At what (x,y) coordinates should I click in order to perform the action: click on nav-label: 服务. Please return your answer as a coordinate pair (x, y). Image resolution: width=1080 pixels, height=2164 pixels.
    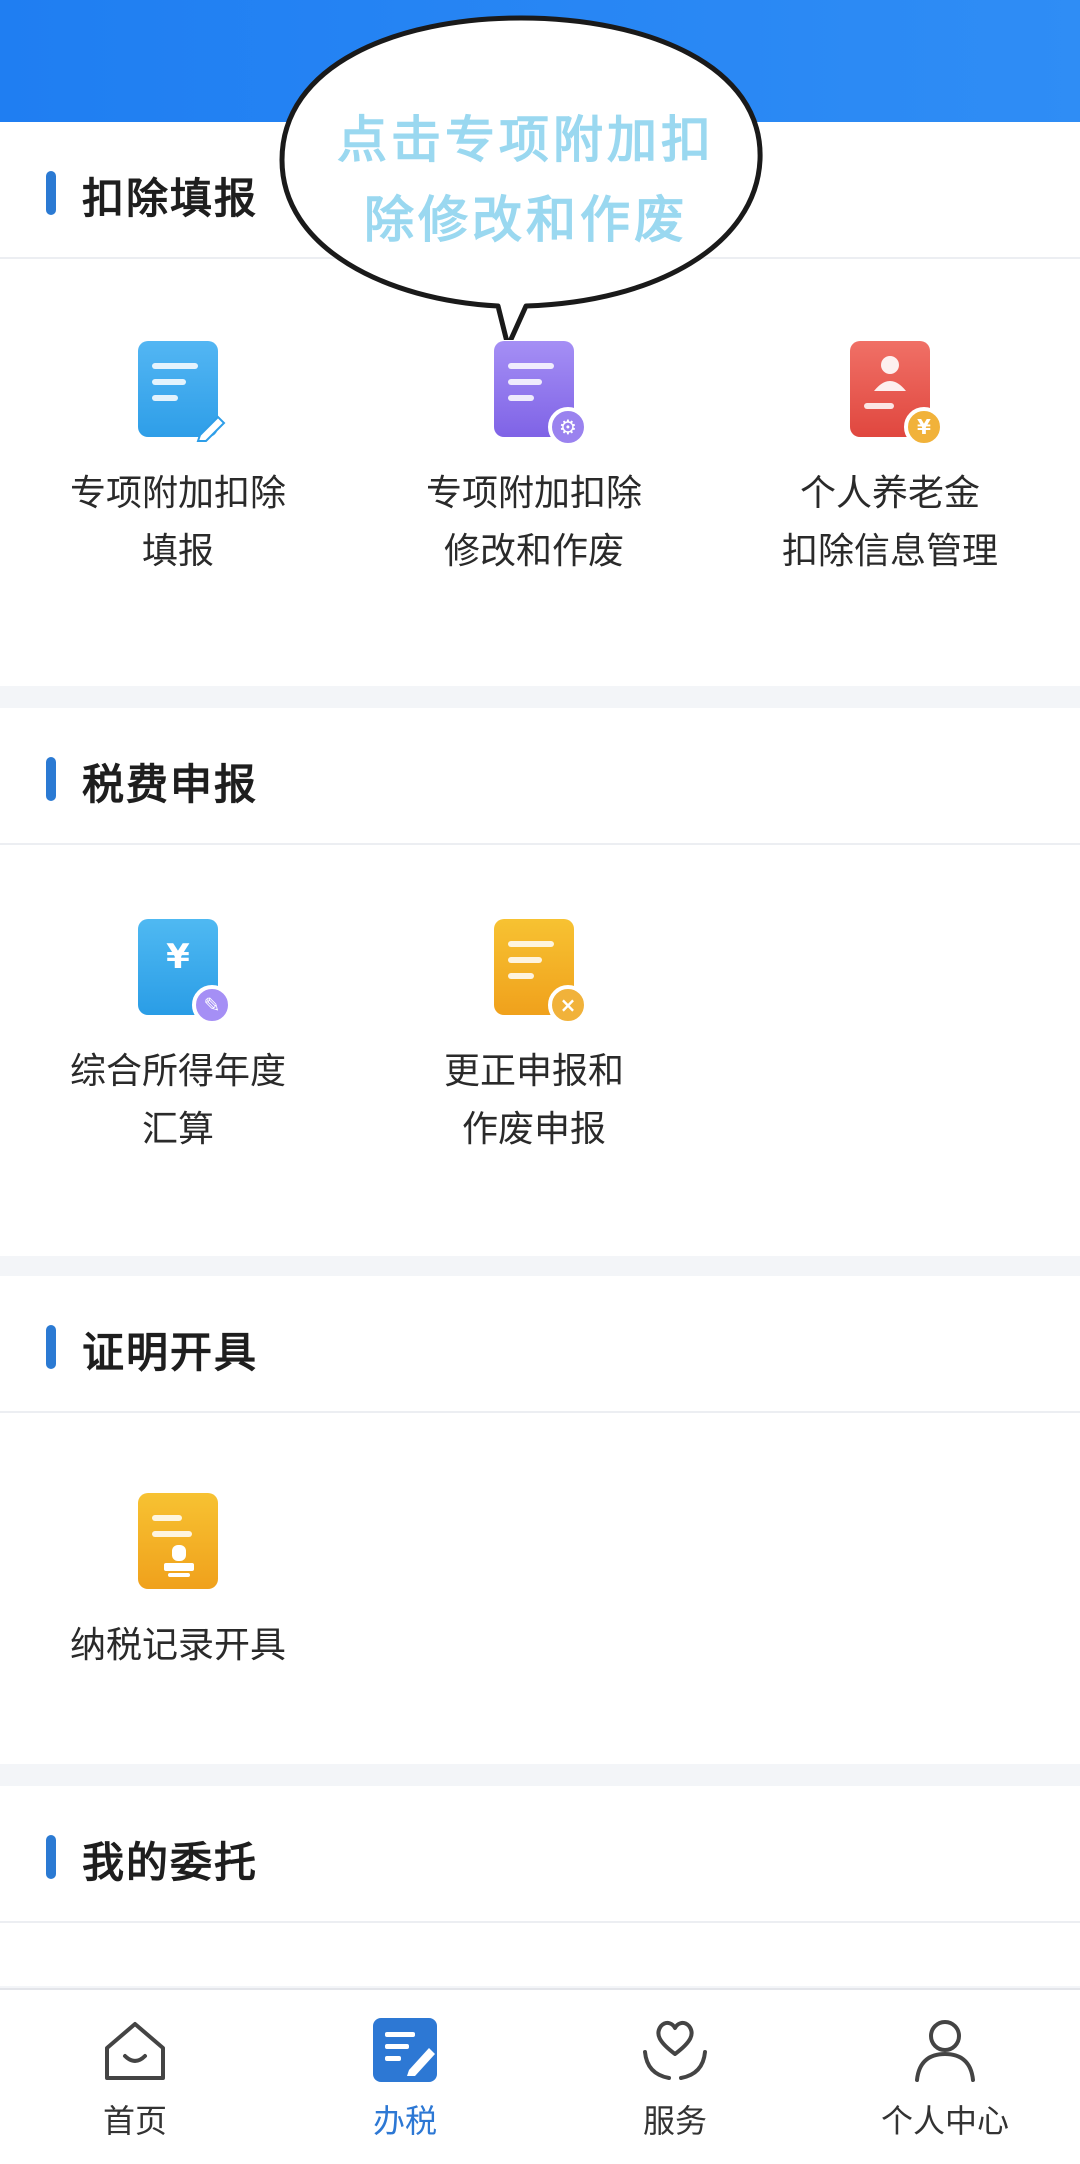
    Looking at the image, I should click on (674, 2121).